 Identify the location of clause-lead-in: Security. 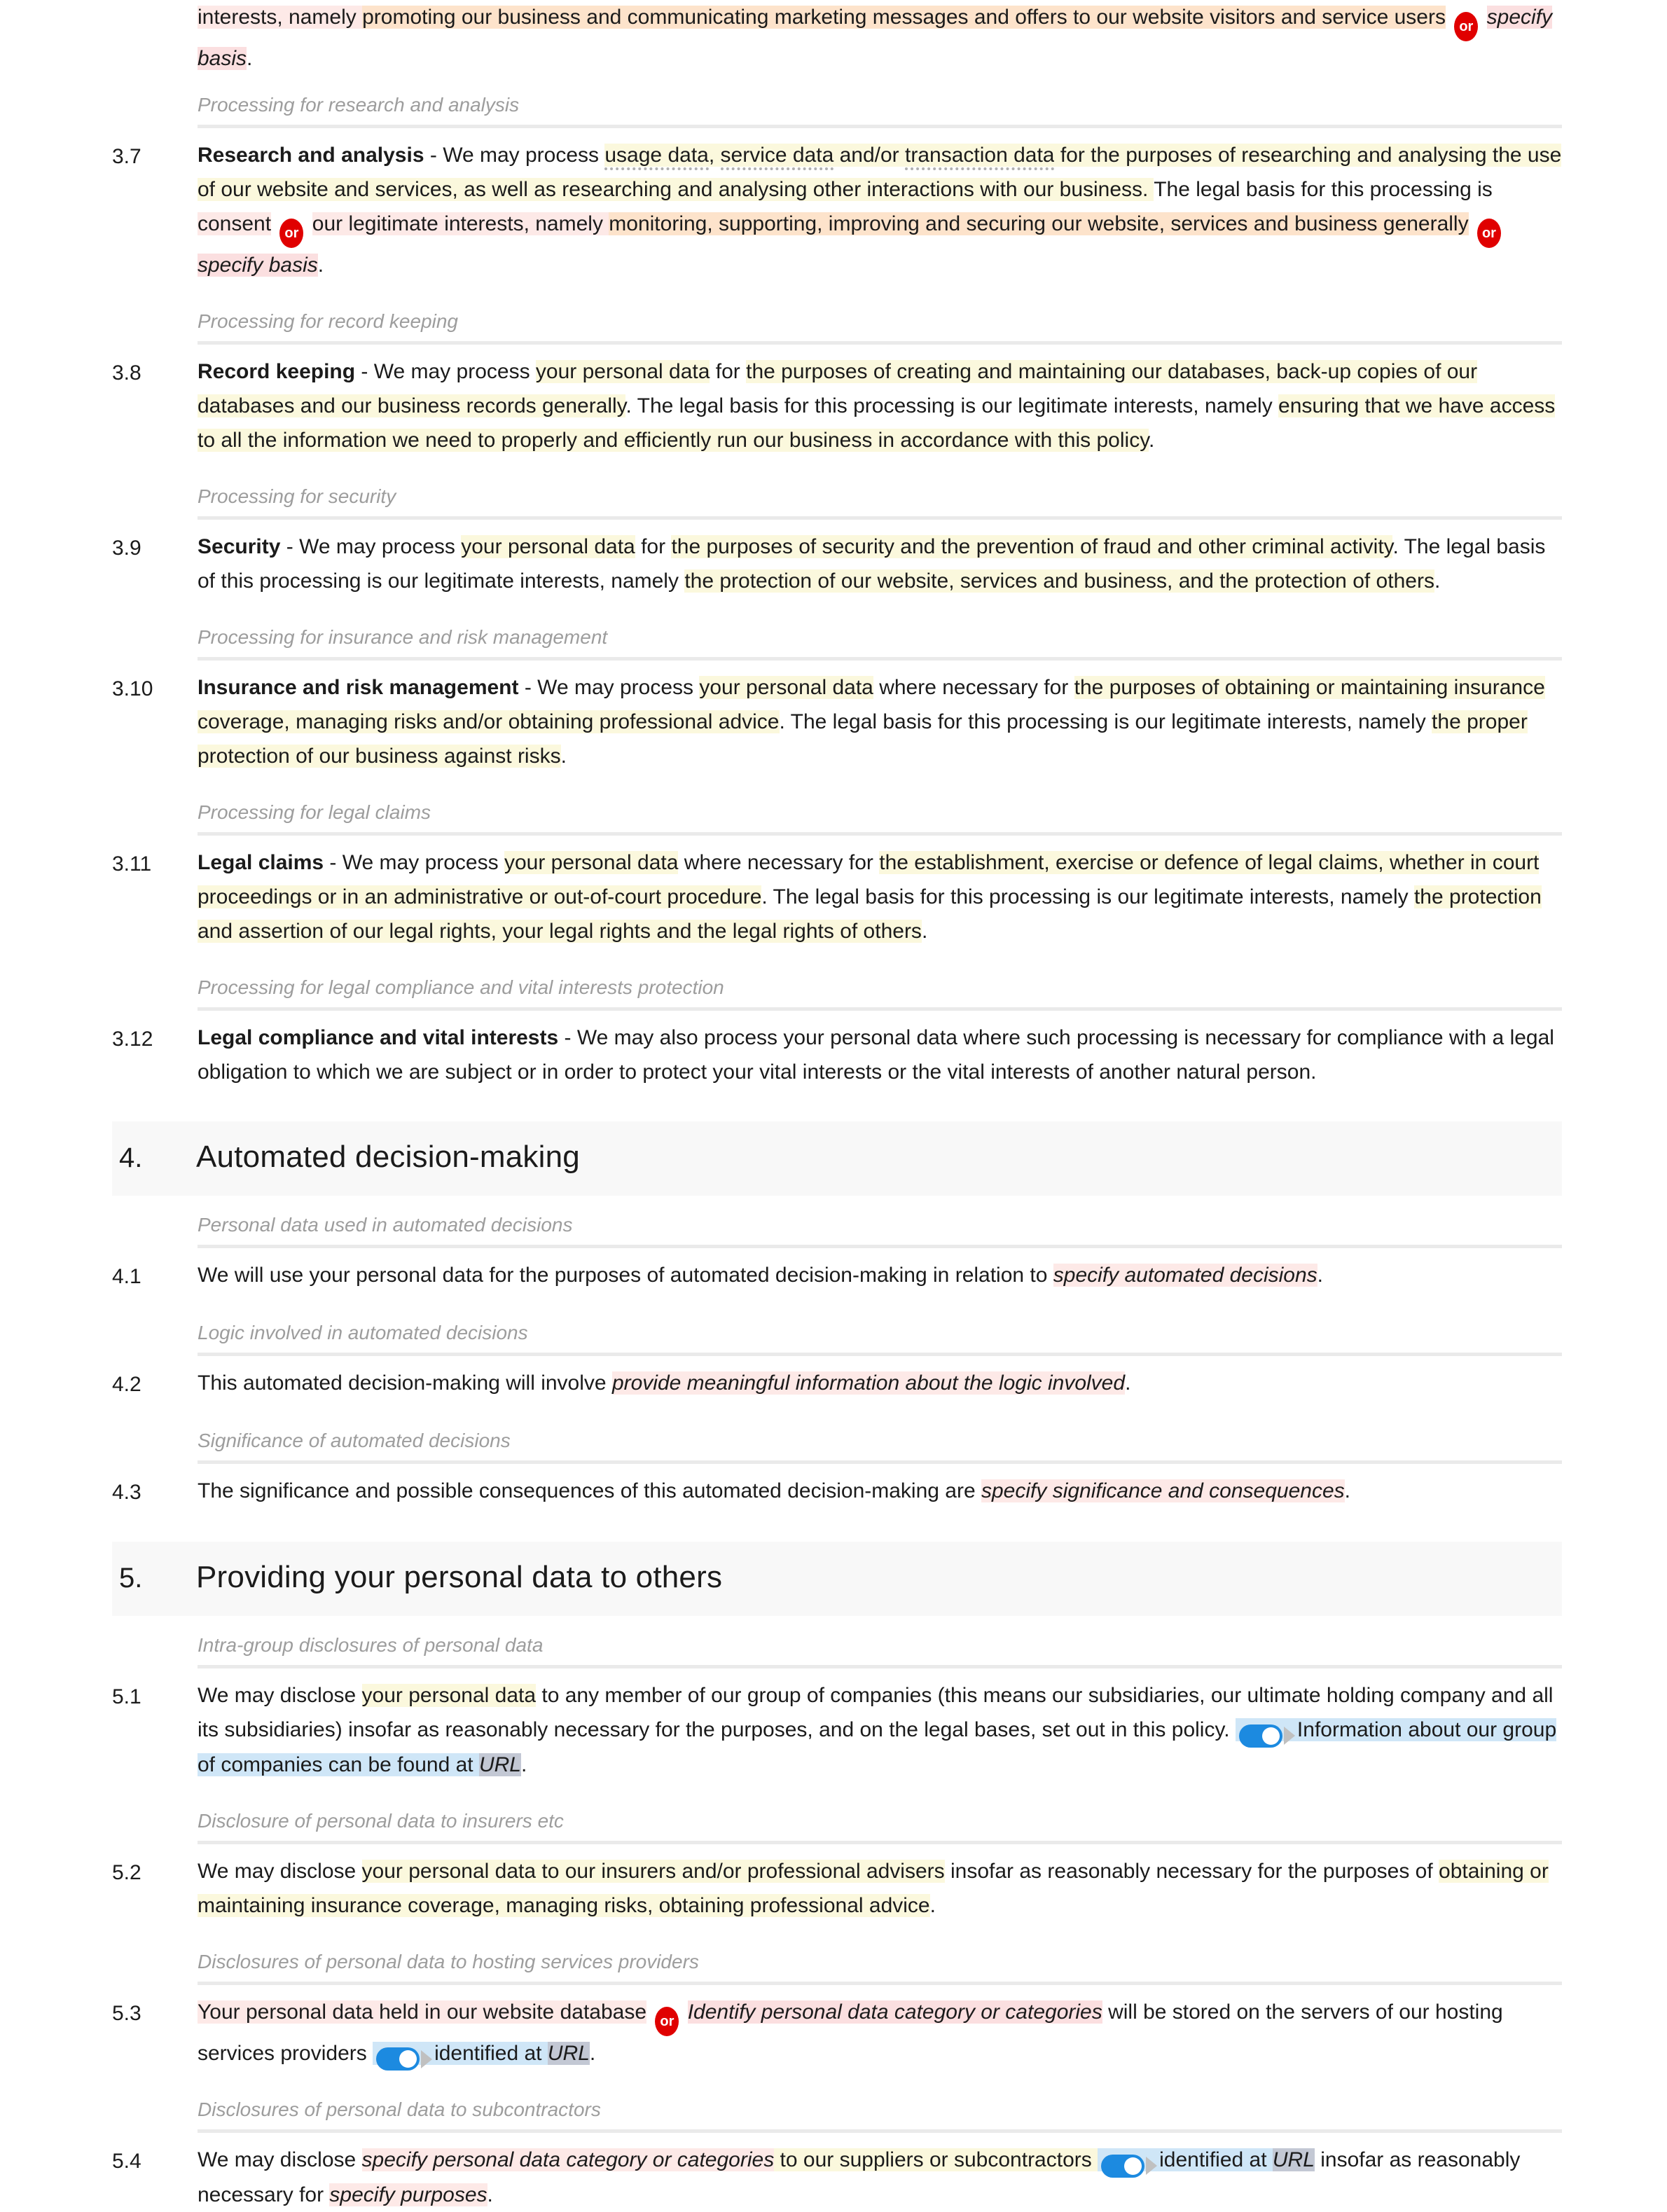
(239, 546).